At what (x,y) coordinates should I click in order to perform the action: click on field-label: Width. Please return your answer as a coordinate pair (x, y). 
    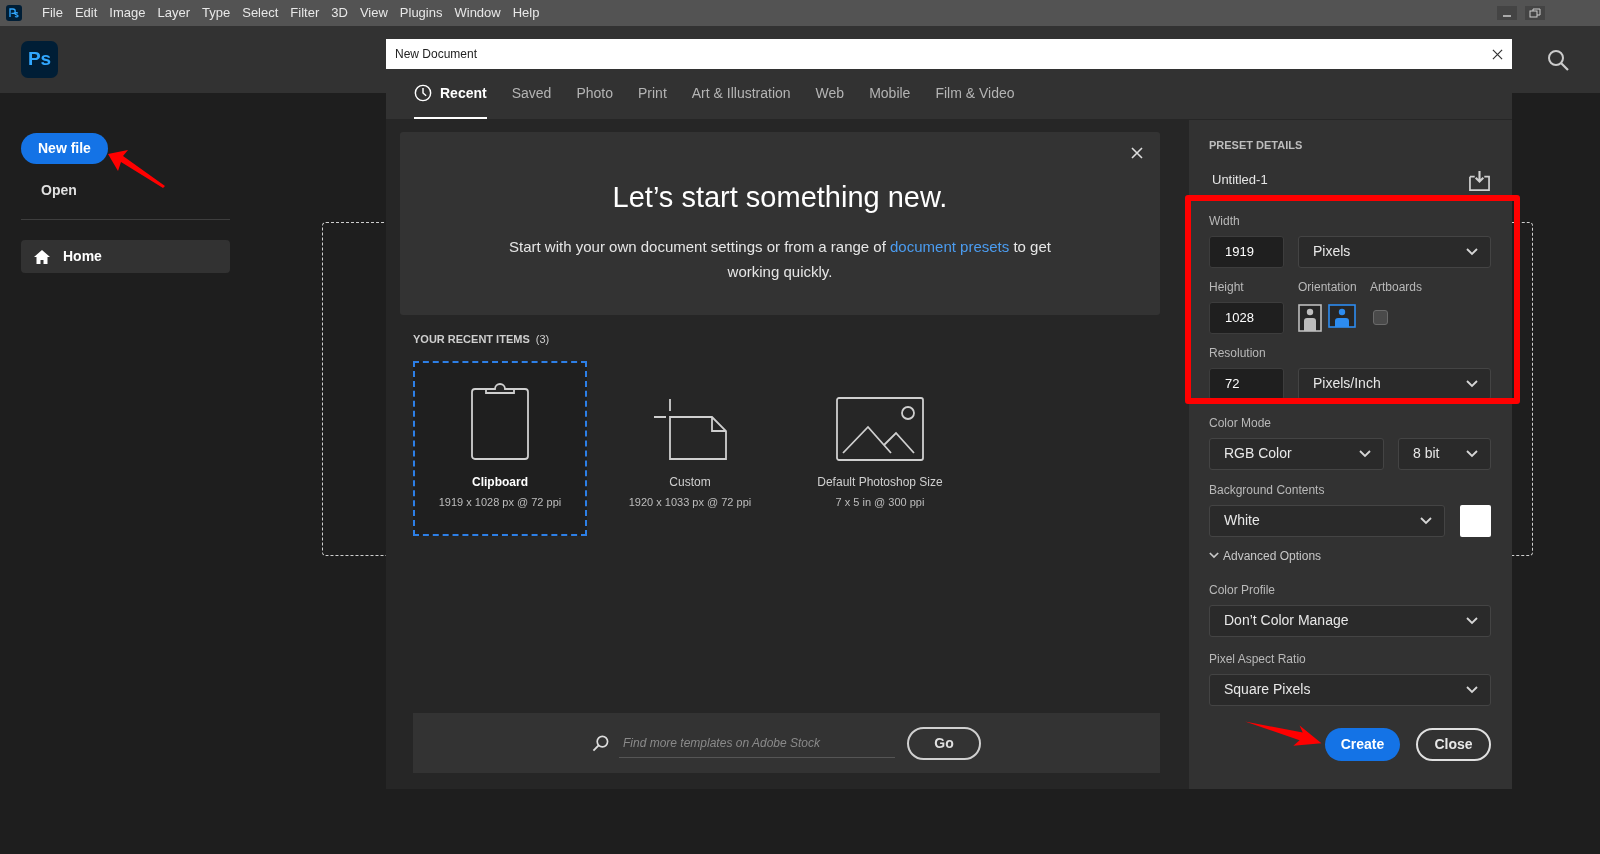
    Looking at the image, I should click on (1225, 221).